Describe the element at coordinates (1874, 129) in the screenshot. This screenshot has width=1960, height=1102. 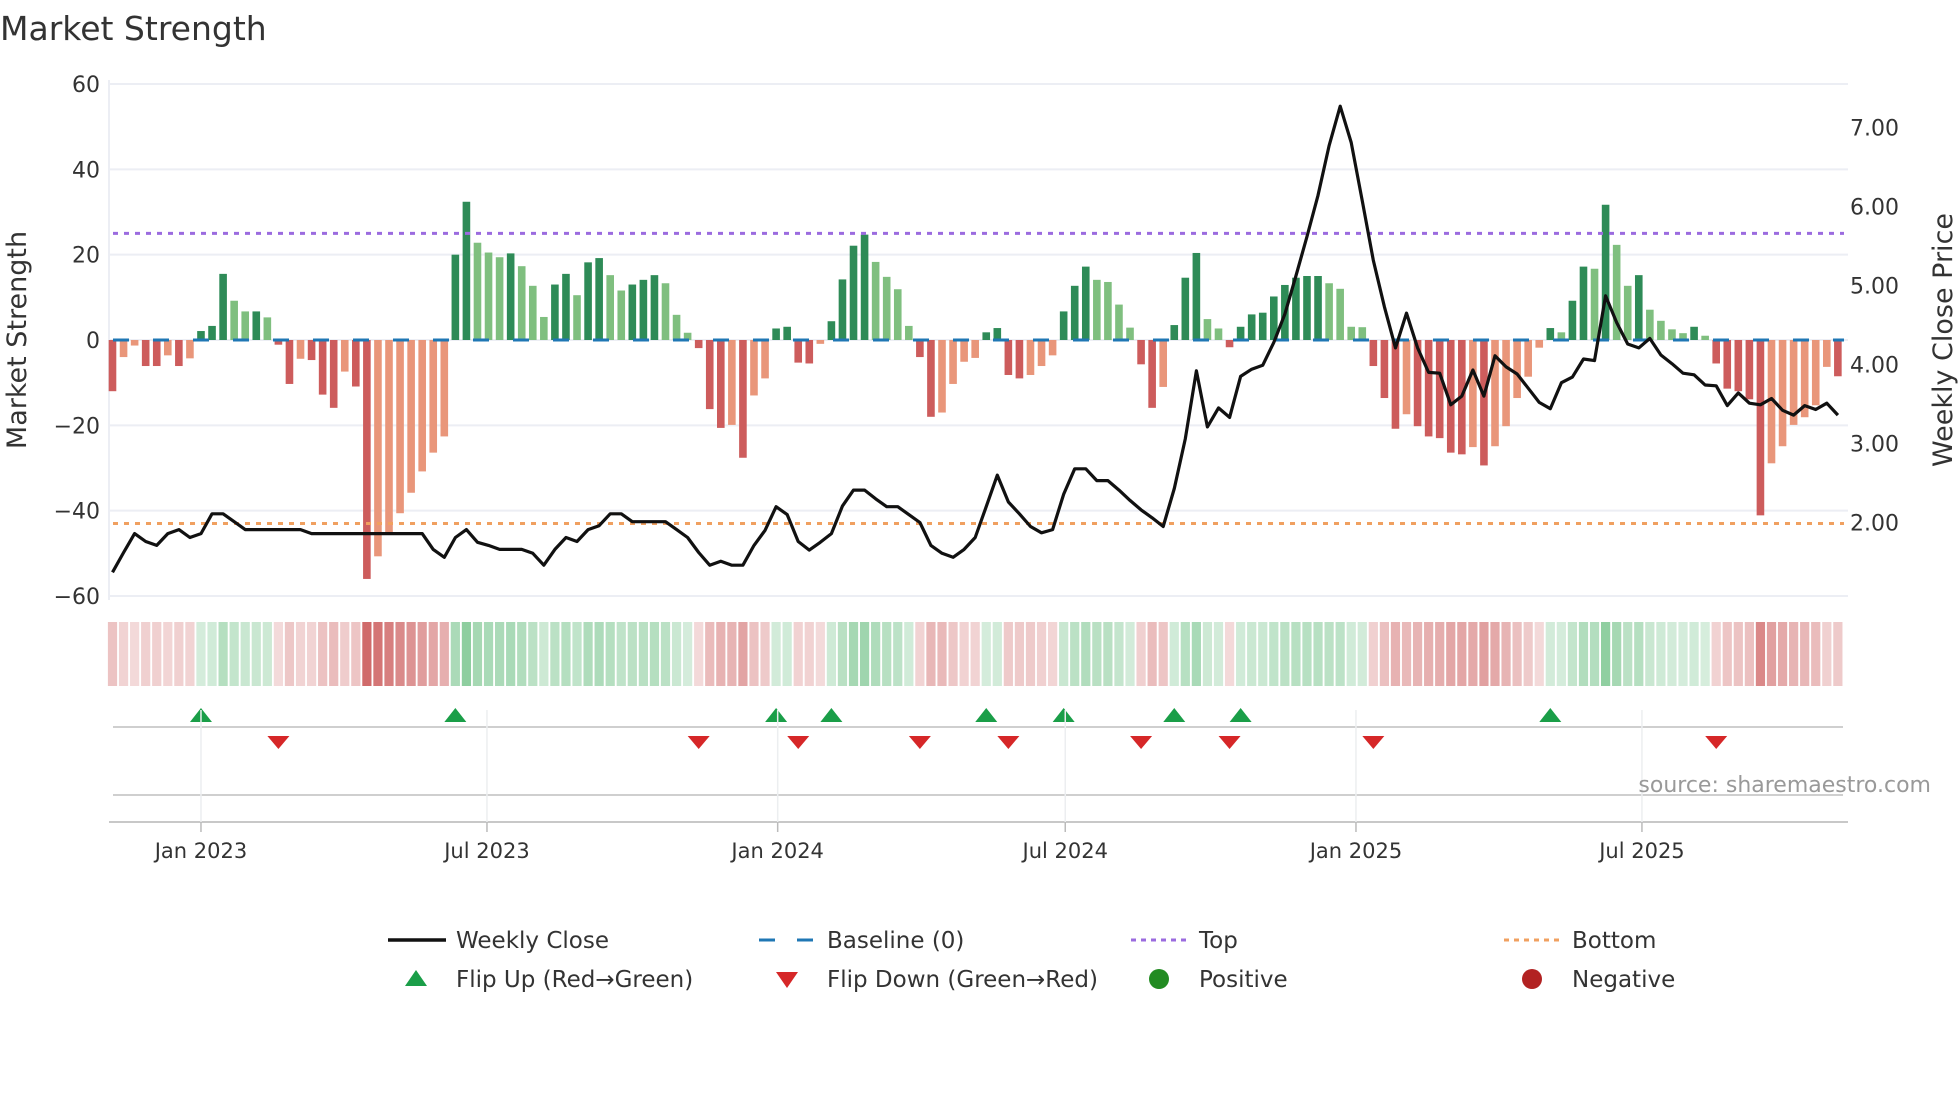
I see `y2-tick-label: 7.00` at that location.